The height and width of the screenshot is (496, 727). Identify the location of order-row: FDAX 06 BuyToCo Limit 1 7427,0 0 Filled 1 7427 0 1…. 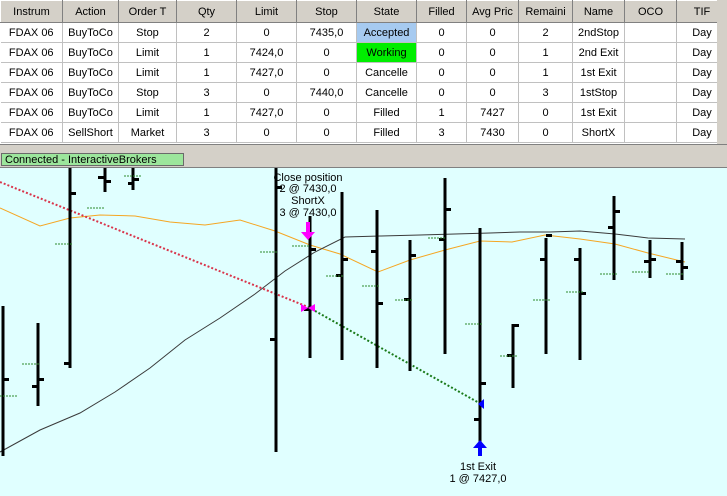
(363, 112).